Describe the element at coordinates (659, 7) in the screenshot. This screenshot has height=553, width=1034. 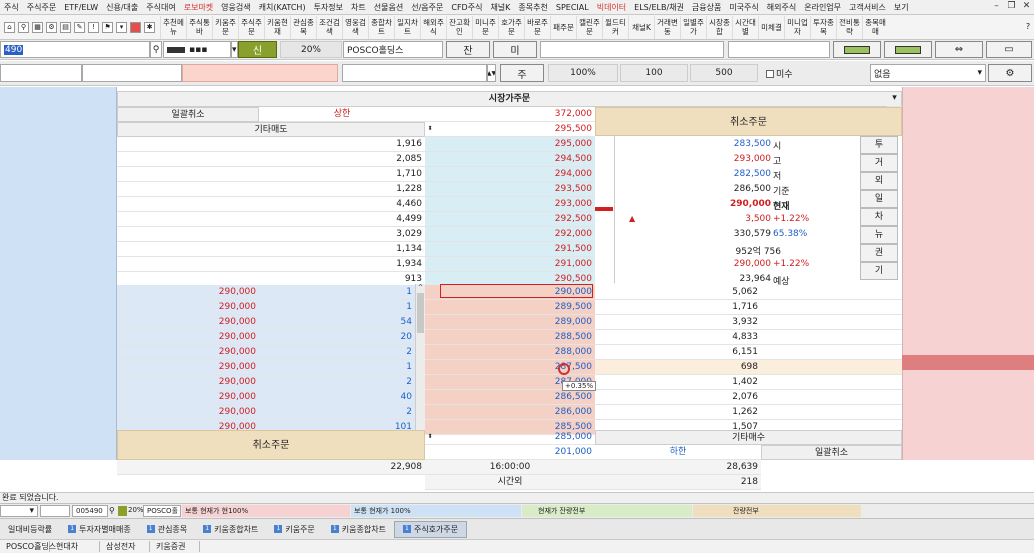
I see `menu-item: ELS/ELB/채권` at that location.